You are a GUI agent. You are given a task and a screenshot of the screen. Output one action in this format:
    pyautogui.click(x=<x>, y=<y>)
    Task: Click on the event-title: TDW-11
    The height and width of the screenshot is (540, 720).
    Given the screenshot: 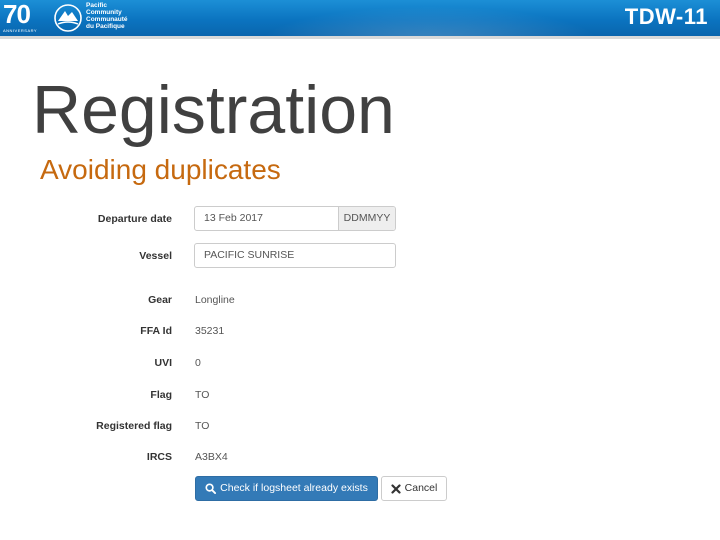 What is the action you would take?
    pyautogui.click(x=666, y=16)
    